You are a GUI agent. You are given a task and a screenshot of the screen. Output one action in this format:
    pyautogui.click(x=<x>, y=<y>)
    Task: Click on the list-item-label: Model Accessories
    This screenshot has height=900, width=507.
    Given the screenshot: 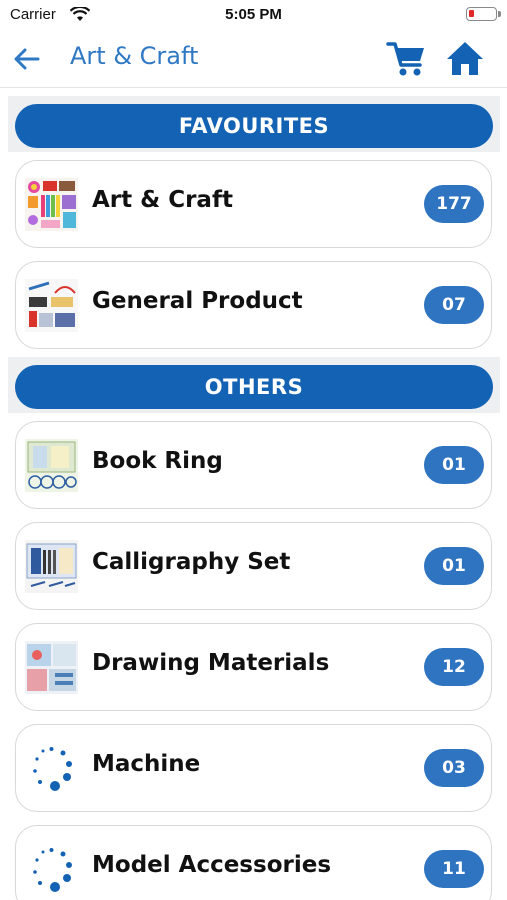 What is the action you would take?
    pyautogui.click(x=212, y=865)
    